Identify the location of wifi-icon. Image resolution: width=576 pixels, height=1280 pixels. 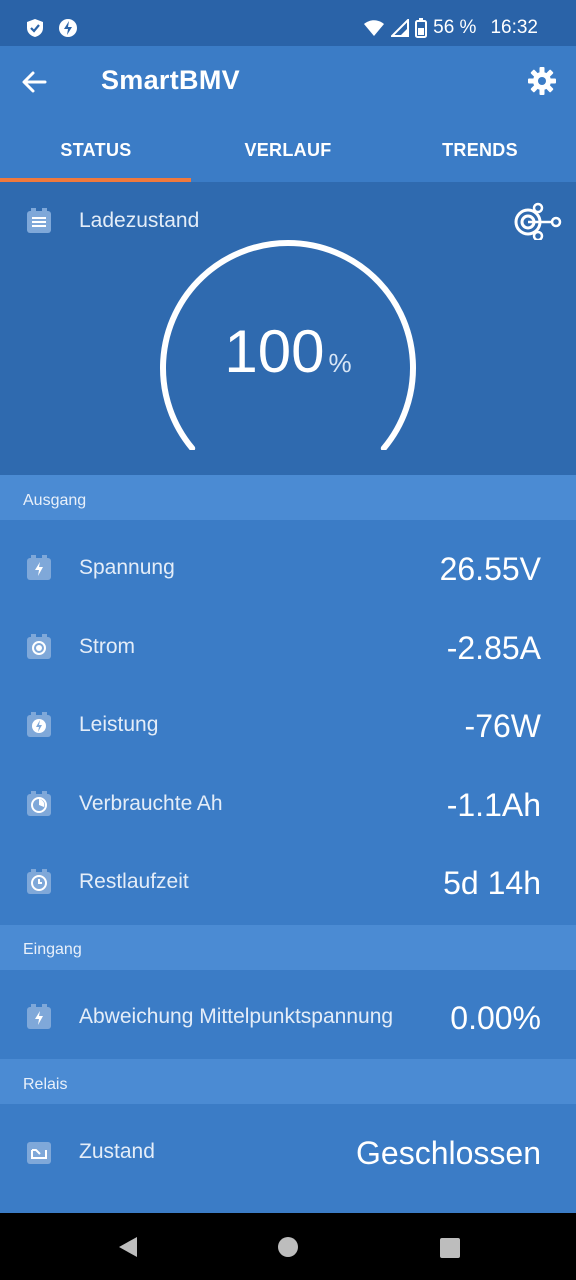
(374, 28).